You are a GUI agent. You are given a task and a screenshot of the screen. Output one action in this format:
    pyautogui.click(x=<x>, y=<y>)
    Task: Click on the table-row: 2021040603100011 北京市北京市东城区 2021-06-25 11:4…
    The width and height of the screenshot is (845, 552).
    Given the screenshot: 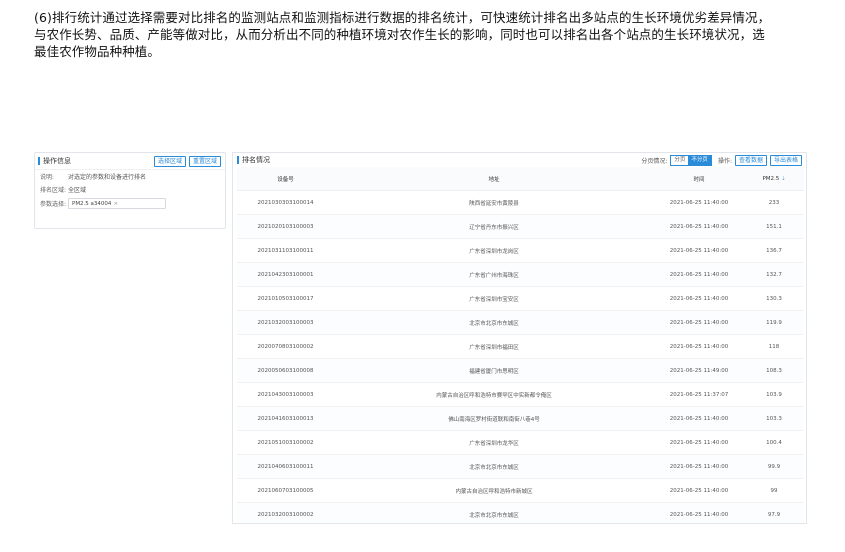 What is the action you would take?
    pyautogui.click(x=520, y=466)
    